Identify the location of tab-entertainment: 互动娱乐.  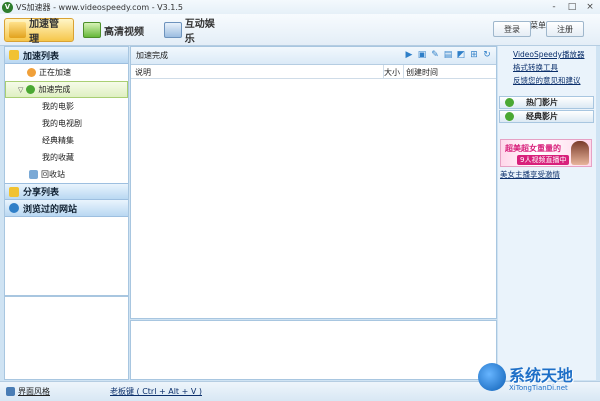
(195, 31).